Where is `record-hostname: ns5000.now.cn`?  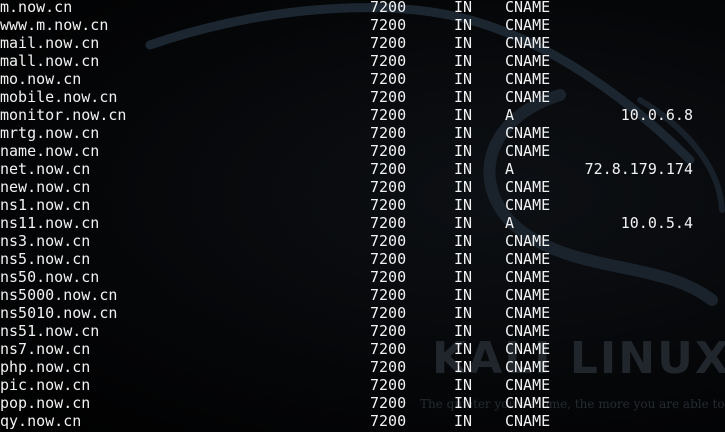
record-hostname: ns5000.now.cn is located at coordinates (59, 295).